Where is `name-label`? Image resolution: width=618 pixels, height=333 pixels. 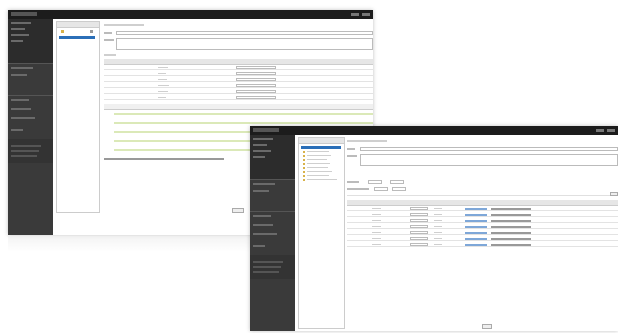 name-label is located at coordinates (108, 33).